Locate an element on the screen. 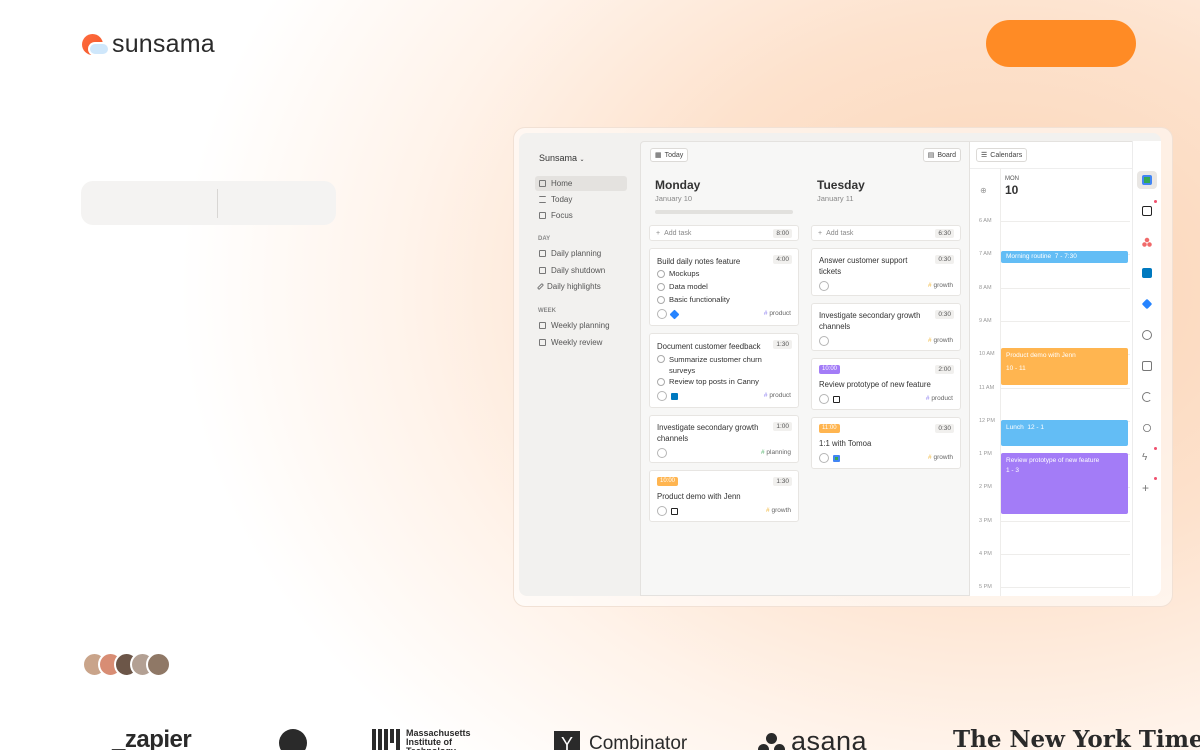  sidebar-item-today: Today is located at coordinates (581, 199).